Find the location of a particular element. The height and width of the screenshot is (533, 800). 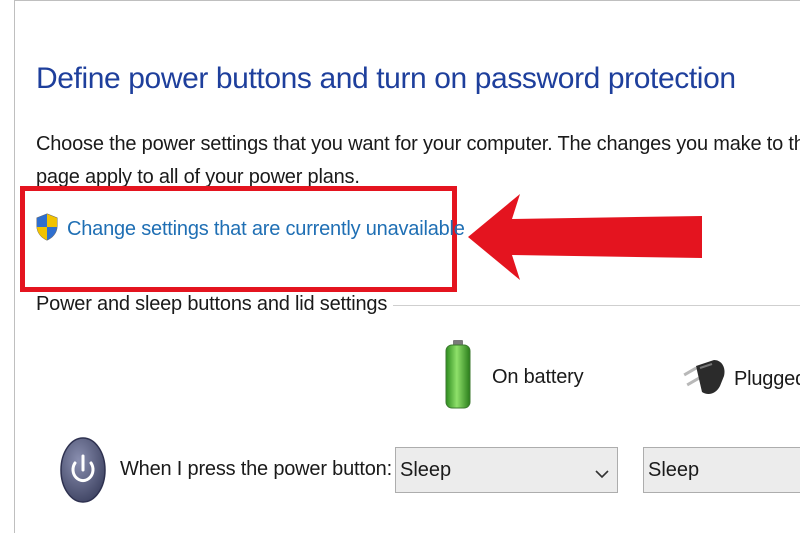

column-header-on-battery: On battery is located at coordinates (514, 377).